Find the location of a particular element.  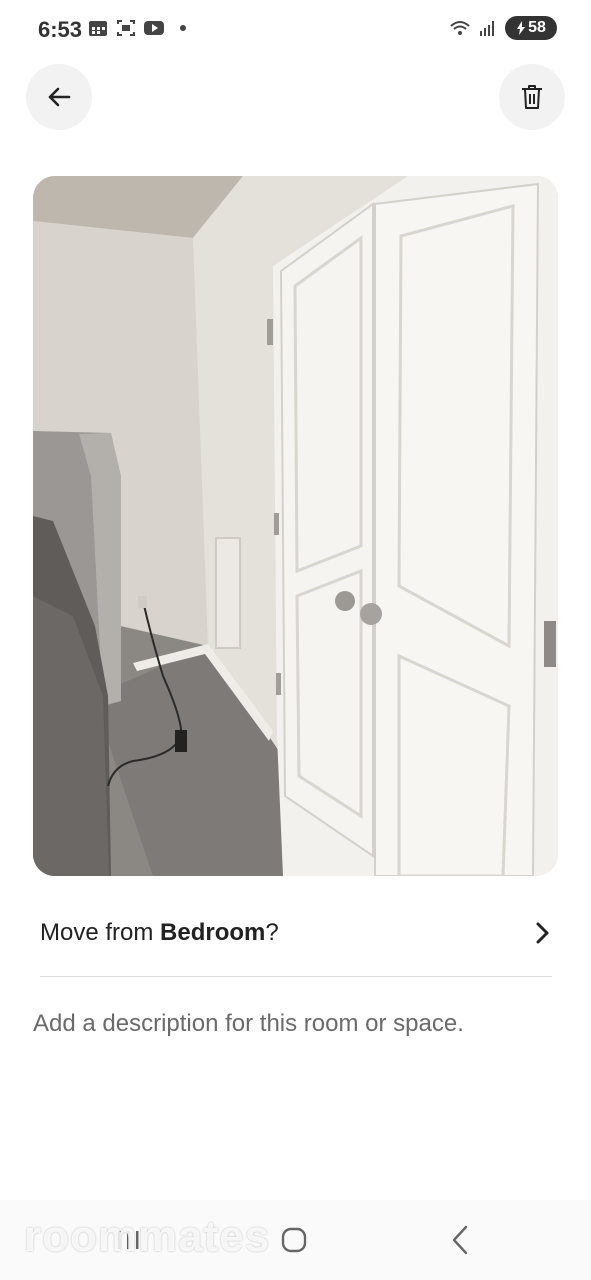

move-from-prefix: Move from is located at coordinates (100, 932).